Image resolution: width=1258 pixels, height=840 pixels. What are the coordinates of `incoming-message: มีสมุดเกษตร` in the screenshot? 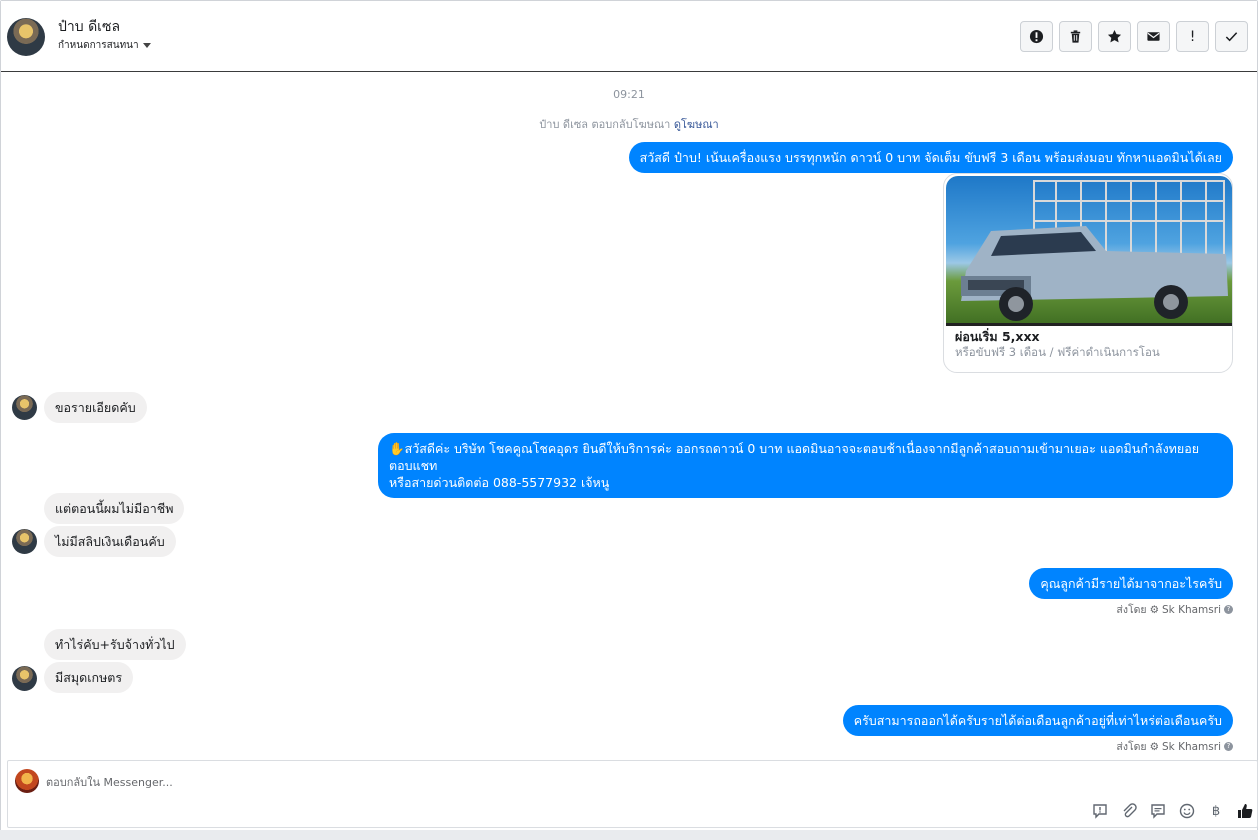 It's located at (89, 677).